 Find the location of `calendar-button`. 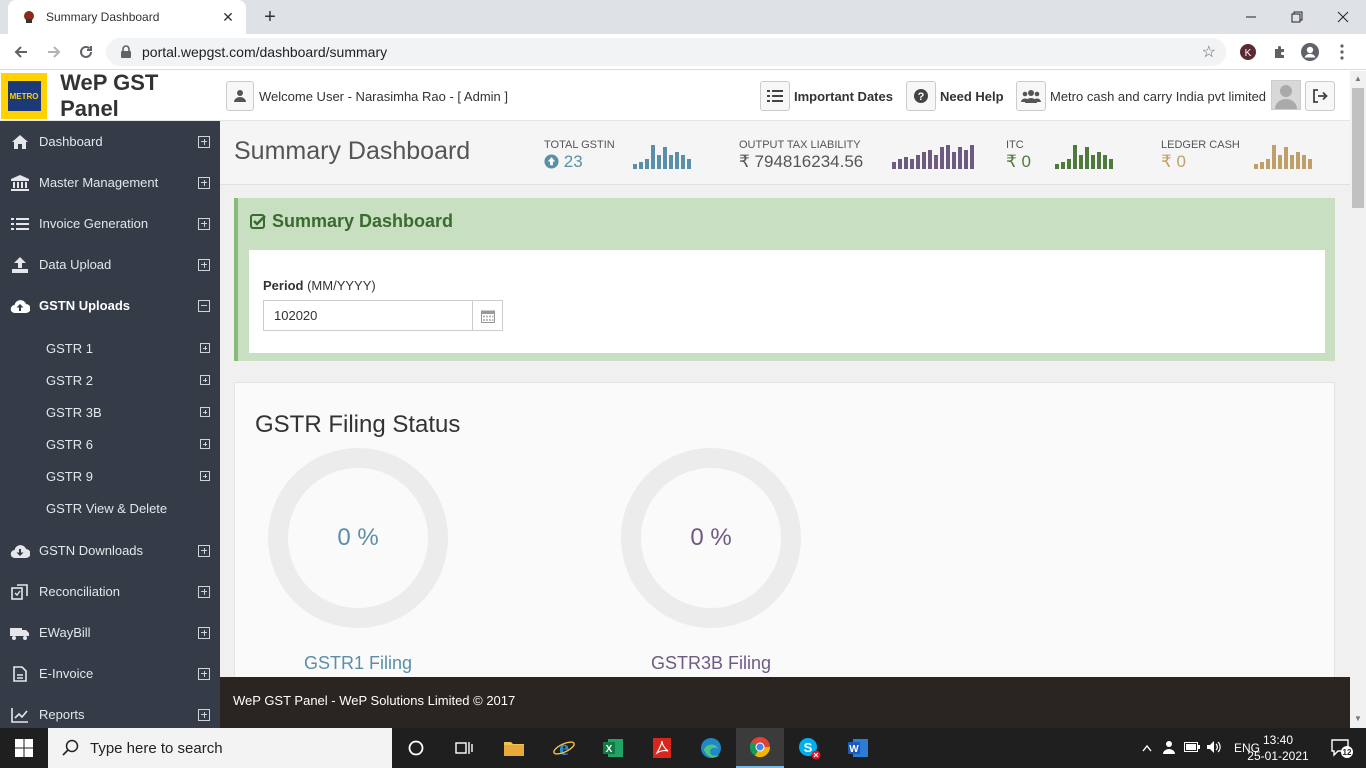

calendar-button is located at coordinates (487, 315).